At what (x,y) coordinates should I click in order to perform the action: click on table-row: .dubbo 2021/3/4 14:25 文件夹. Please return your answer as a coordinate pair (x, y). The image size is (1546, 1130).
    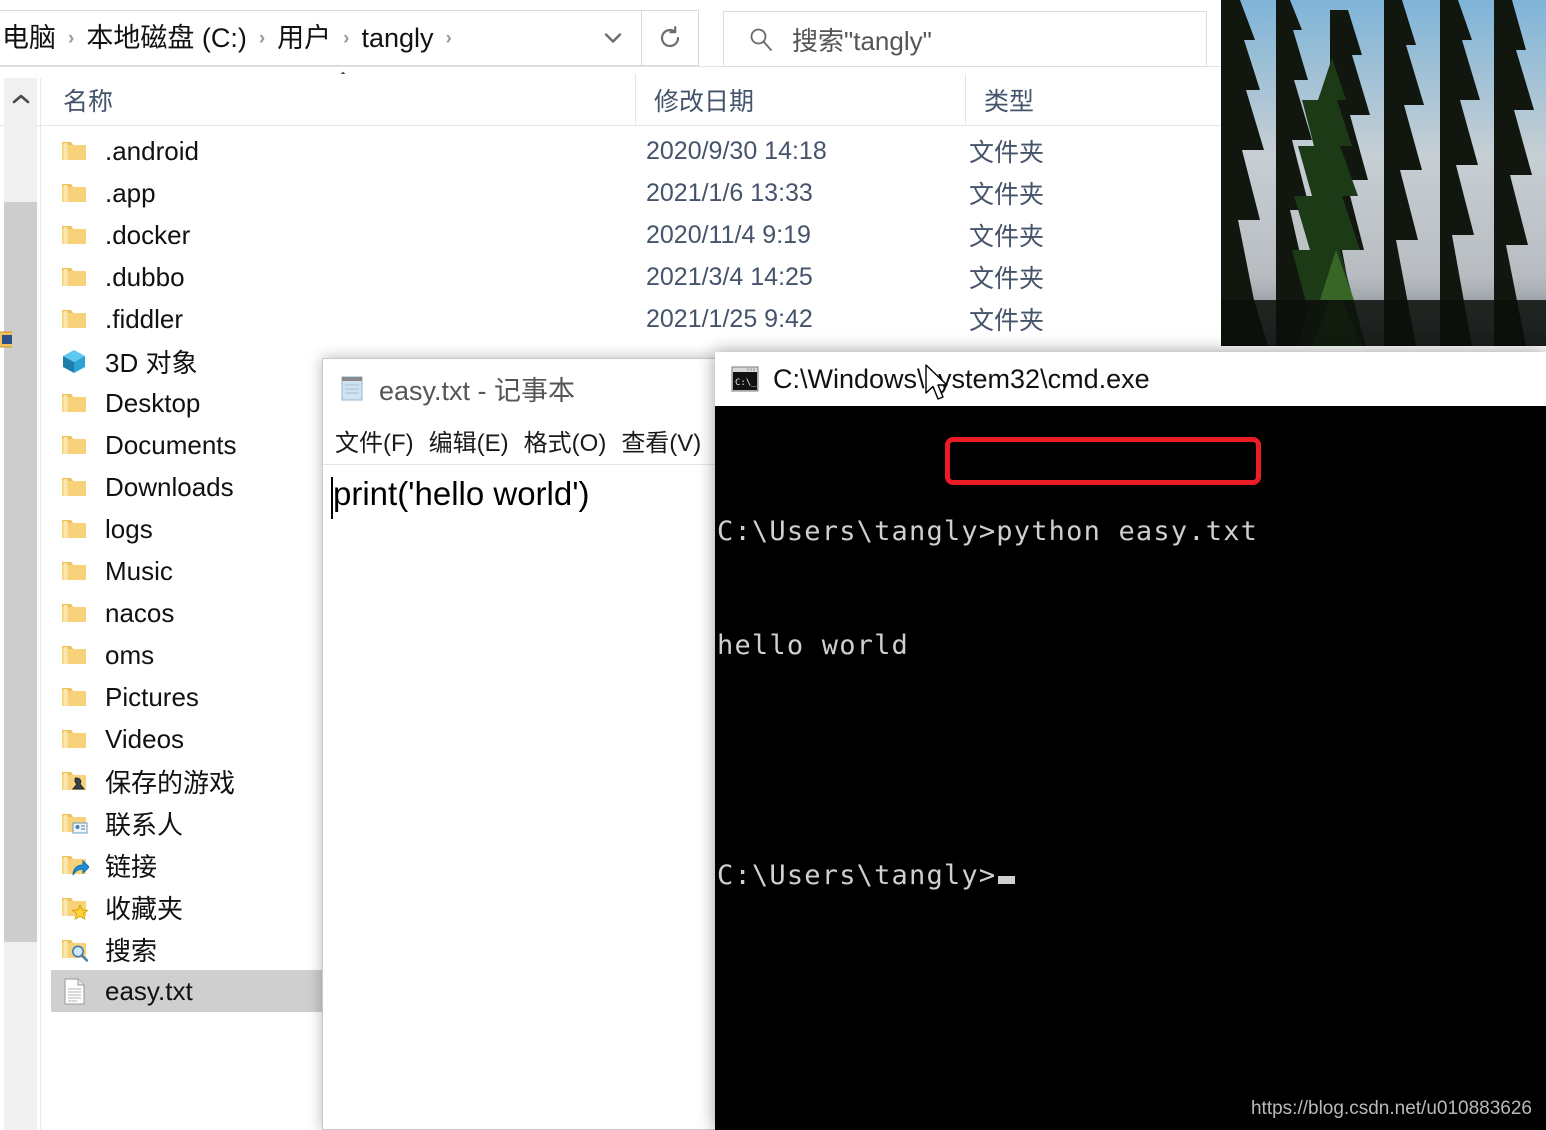
    Looking at the image, I should click on (631, 277).